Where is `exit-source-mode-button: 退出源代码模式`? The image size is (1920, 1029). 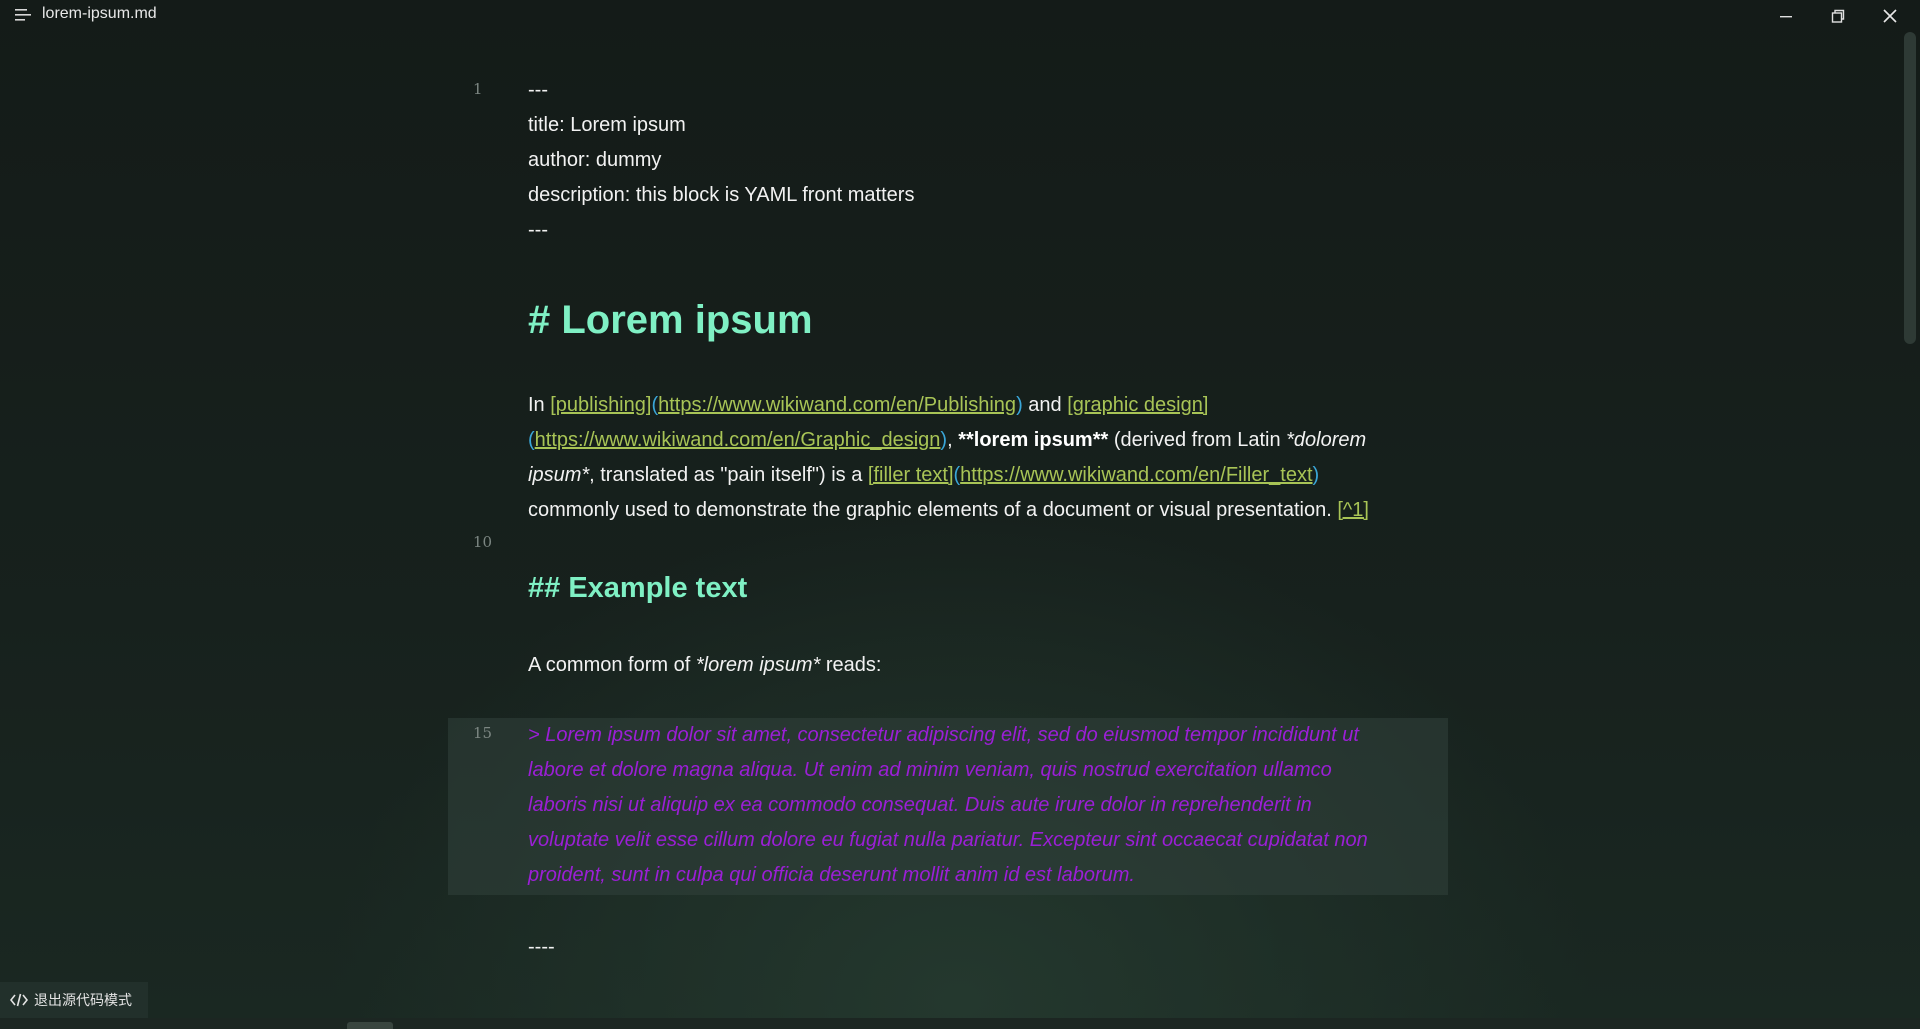 exit-source-mode-button: 退出源代码模式 is located at coordinates (74, 1000).